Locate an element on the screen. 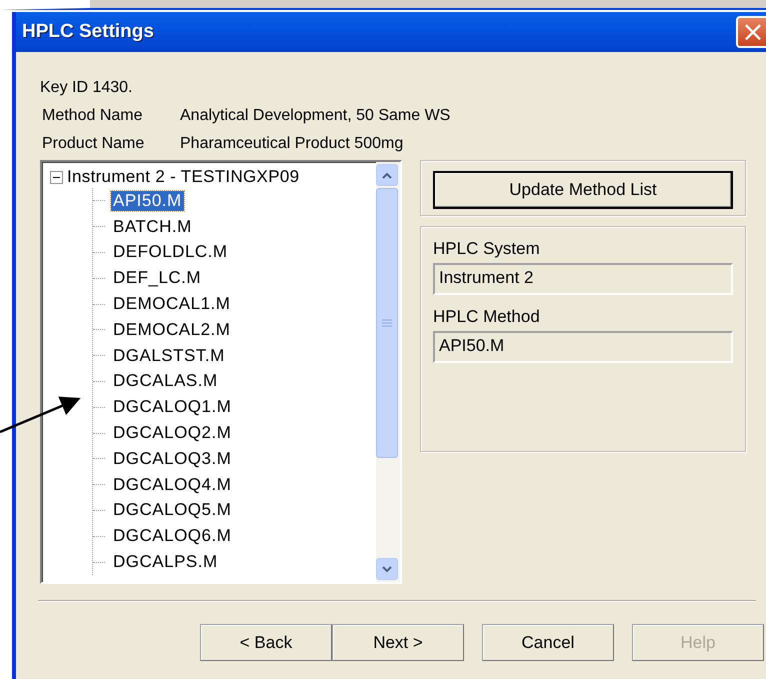 This screenshot has height=679, width=766. tree-item: API50.M is located at coordinates (147, 200).